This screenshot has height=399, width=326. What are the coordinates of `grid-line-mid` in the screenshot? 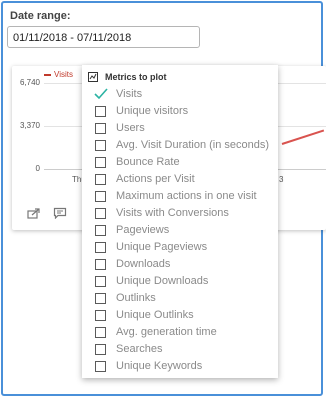 It's located at (63, 126).